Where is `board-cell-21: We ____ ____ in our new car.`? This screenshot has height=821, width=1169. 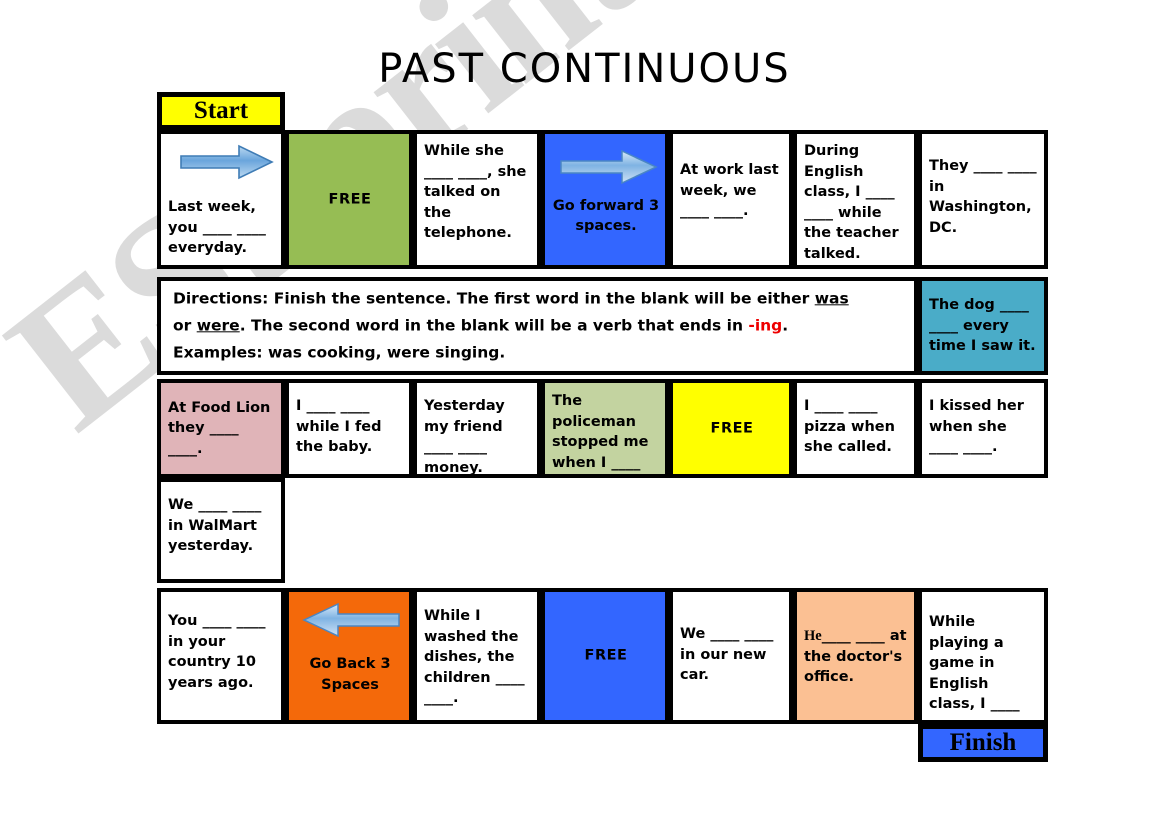 board-cell-21: We ____ ____ in our new car. is located at coordinates (731, 656).